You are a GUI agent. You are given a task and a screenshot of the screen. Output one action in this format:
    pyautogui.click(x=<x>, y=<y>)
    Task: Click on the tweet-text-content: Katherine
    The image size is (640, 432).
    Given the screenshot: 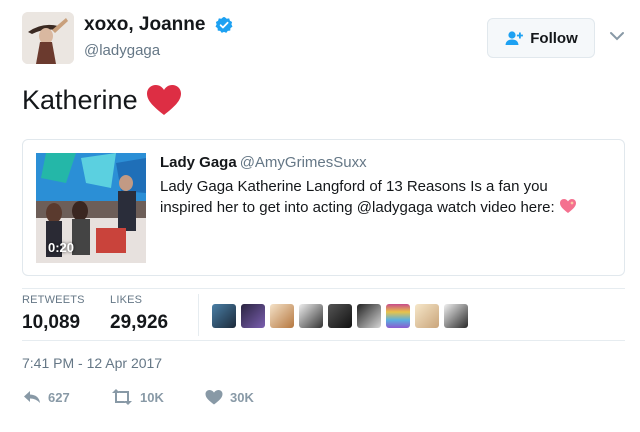 What is the action you would take?
    pyautogui.click(x=80, y=99)
    